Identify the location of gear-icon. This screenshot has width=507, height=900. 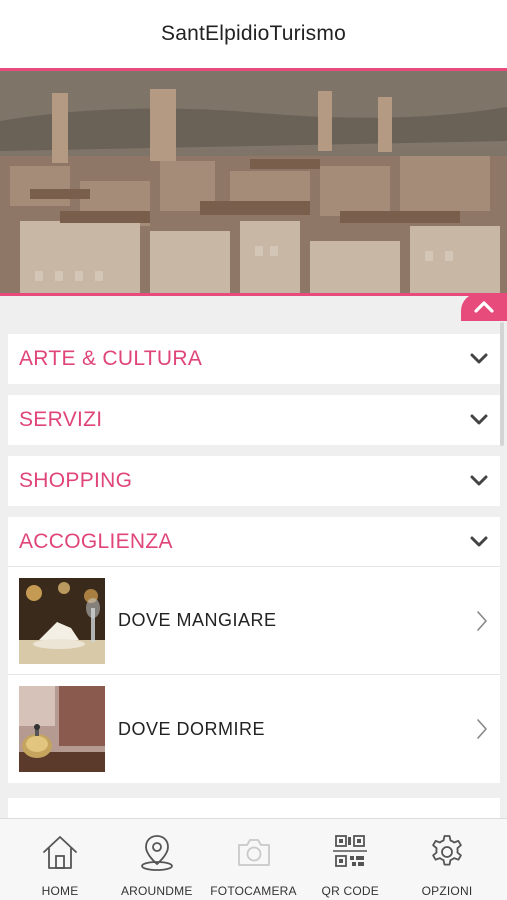
(447, 850).